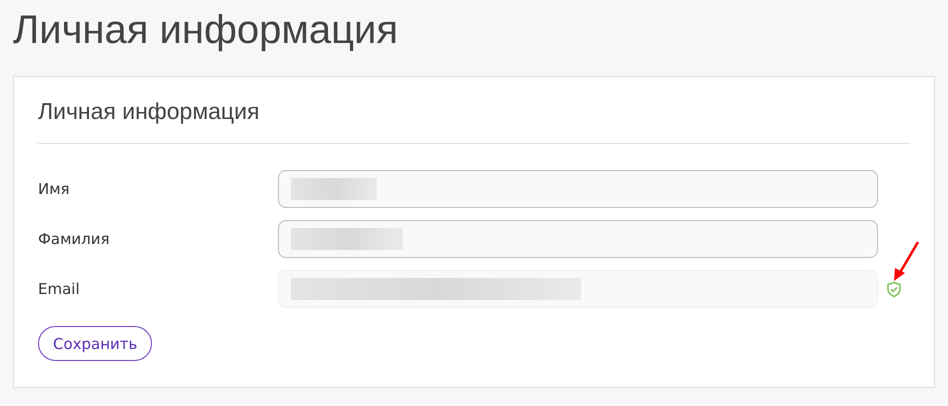 This screenshot has height=406, width=948. Describe the element at coordinates (206, 30) in the screenshot. I see `page-title: Личная информация` at that location.